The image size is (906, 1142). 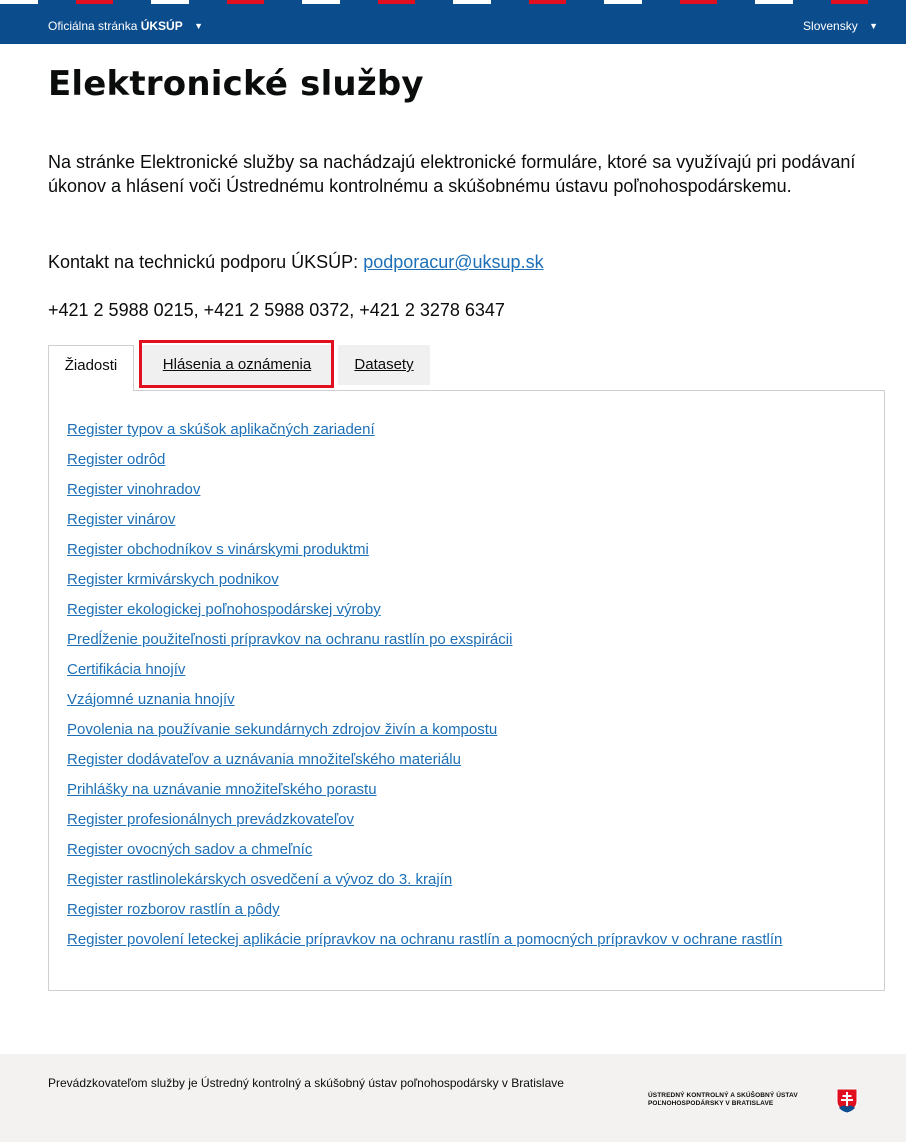 I want to click on service-link: Register odrôd, so click(x=116, y=459).